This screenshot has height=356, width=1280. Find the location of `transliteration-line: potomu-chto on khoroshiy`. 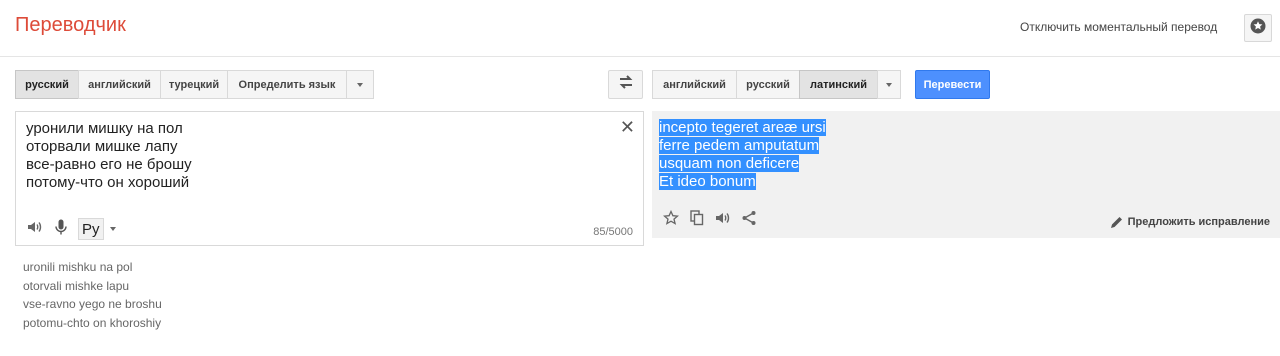

transliteration-line: potomu-chto on khoroshiy is located at coordinates (92, 322).